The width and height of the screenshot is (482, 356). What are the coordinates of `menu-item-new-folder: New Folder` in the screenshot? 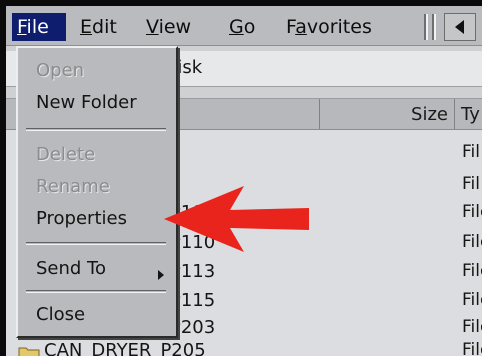 It's located at (86, 102).